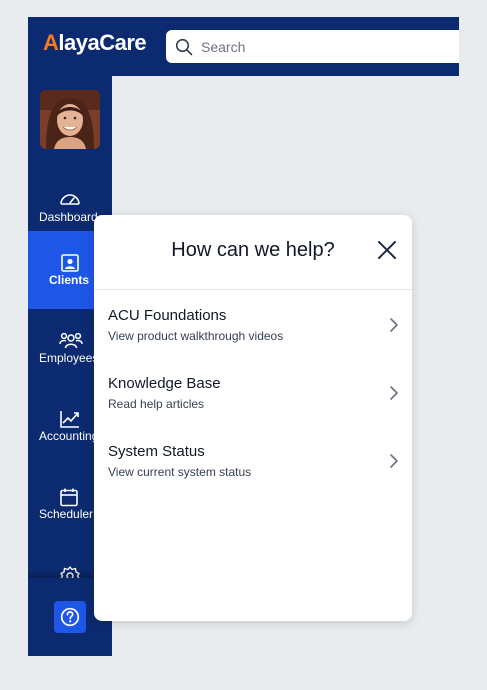  What do you see at coordinates (321, 46) in the screenshot?
I see `search-input` at bounding box center [321, 46].